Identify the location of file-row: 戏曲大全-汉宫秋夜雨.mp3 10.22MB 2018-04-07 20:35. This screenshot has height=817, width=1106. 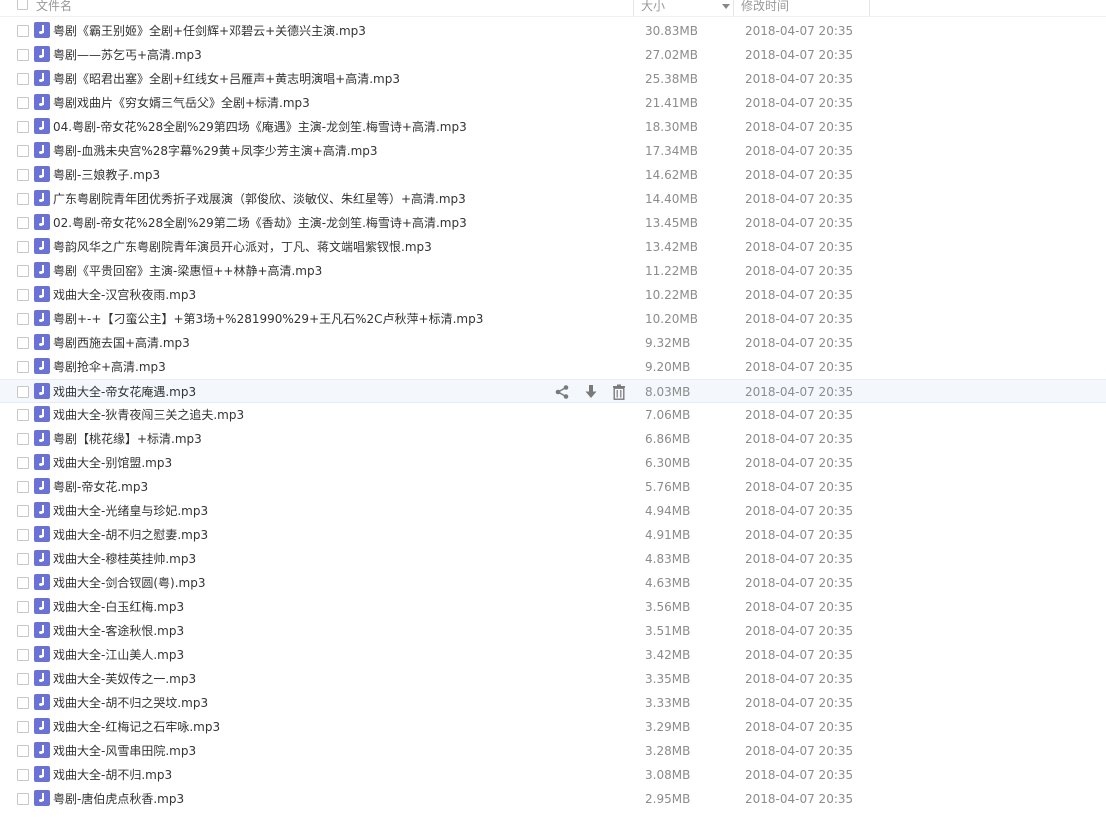
(553, 295).